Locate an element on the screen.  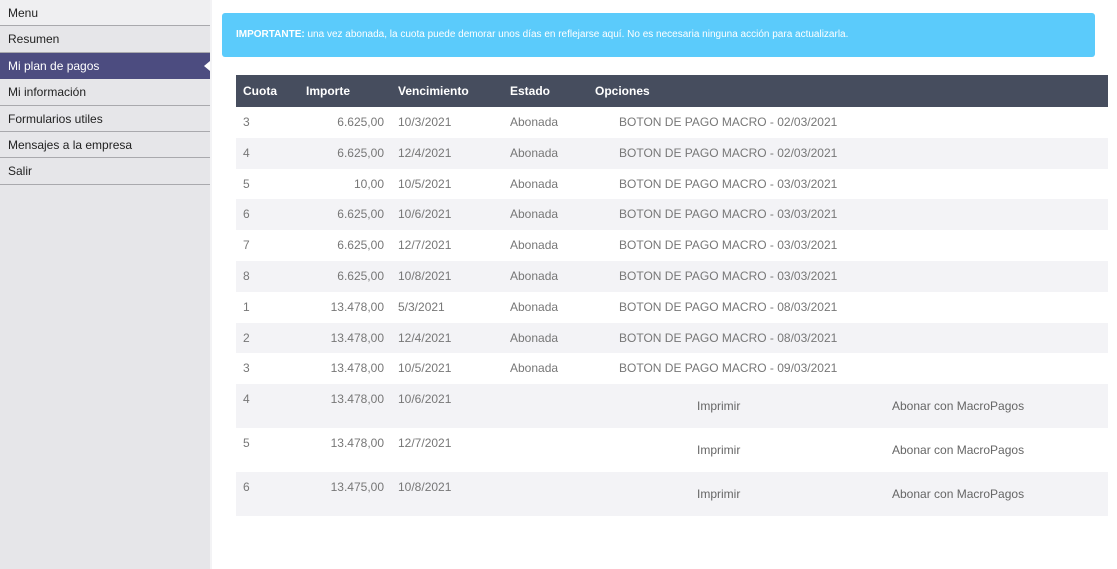
alert-strong: IMPORTANTE: is located at coordinates (270, 34).